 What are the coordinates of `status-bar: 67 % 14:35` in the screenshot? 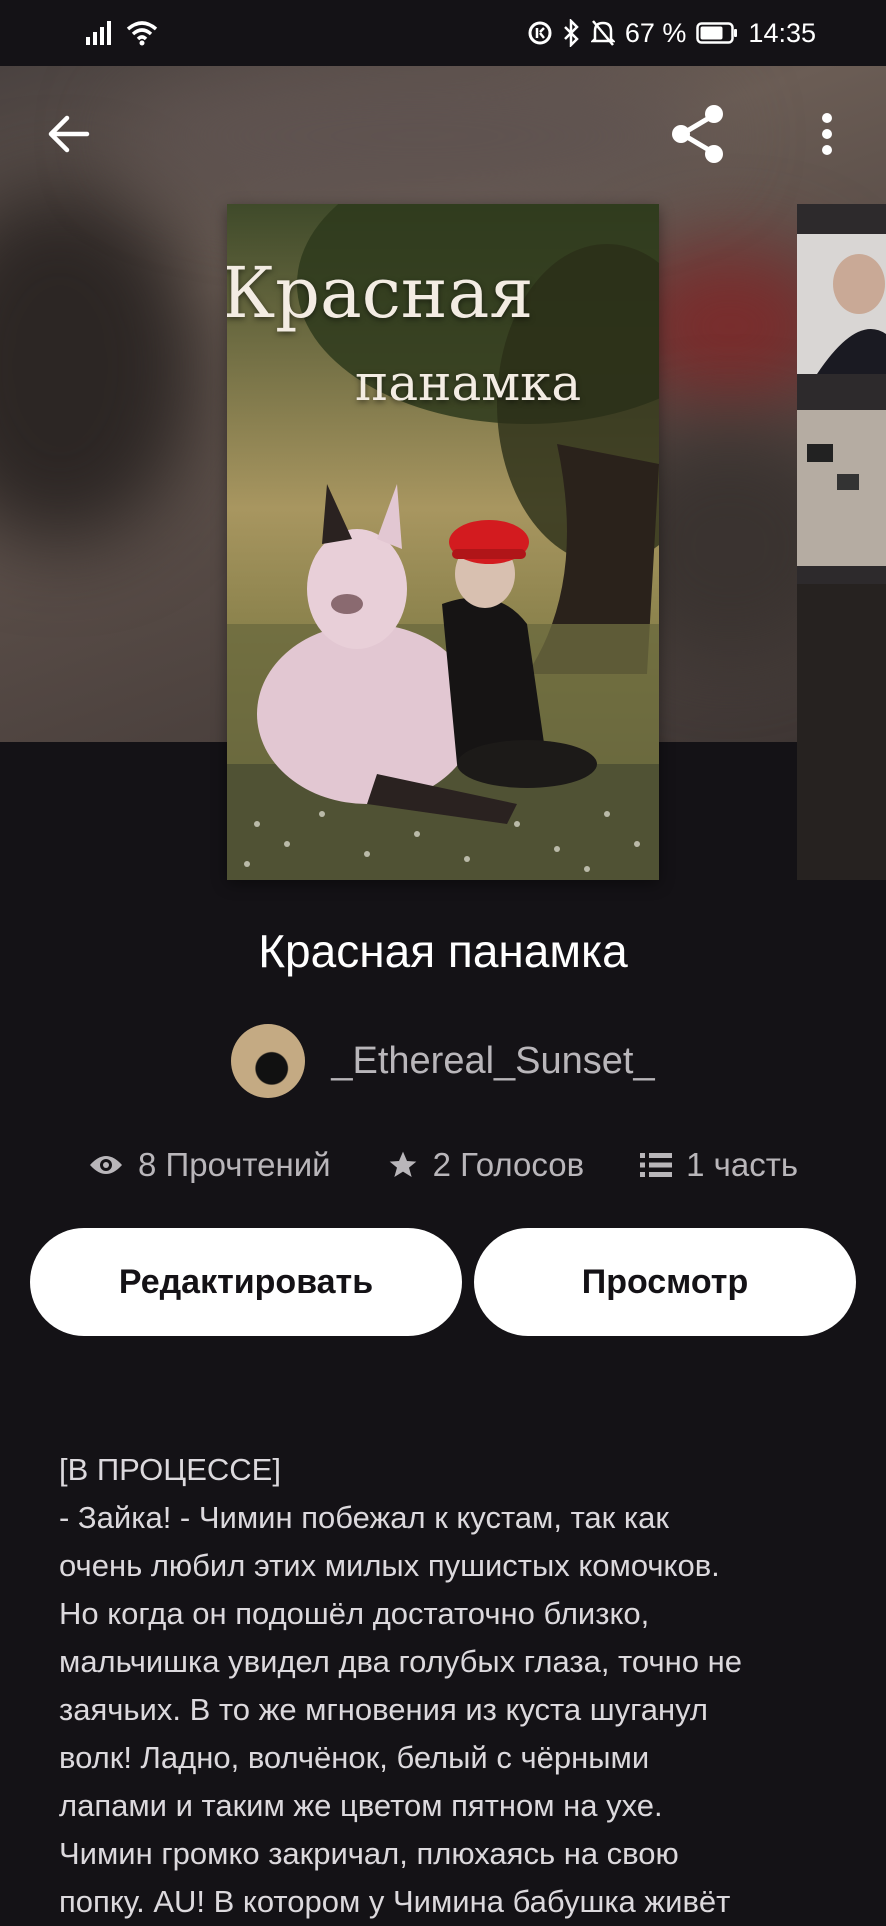 It's located at (443, 33).